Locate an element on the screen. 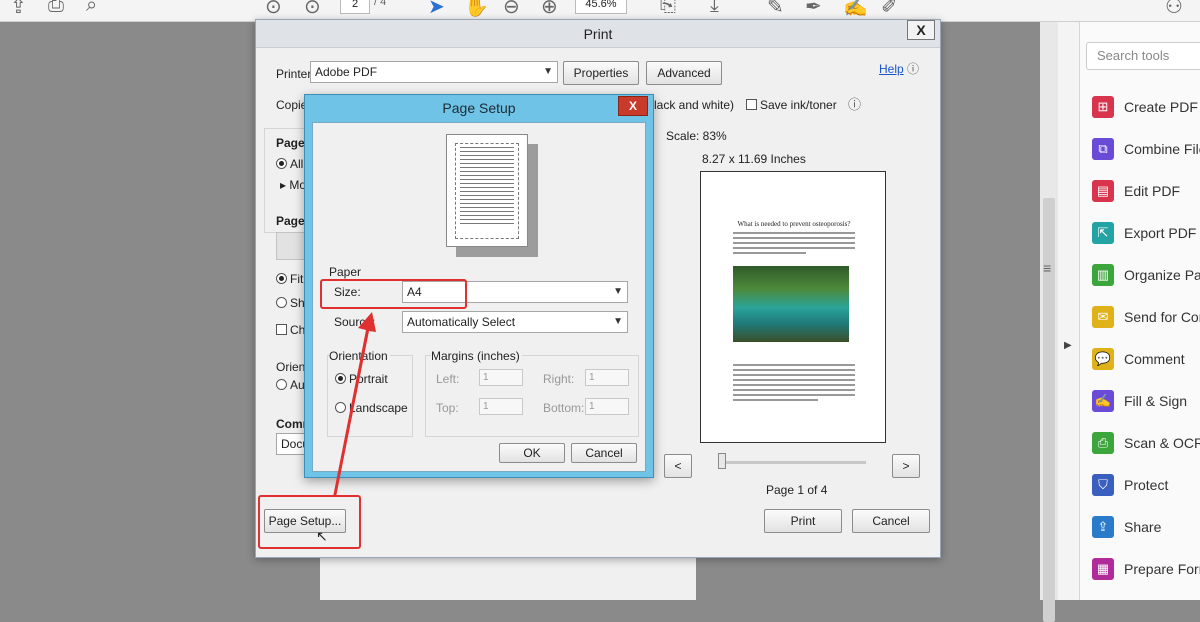 The width and height of the screenshot is (1200, 622). annotation-arrow is located at coordinates (354, 404).